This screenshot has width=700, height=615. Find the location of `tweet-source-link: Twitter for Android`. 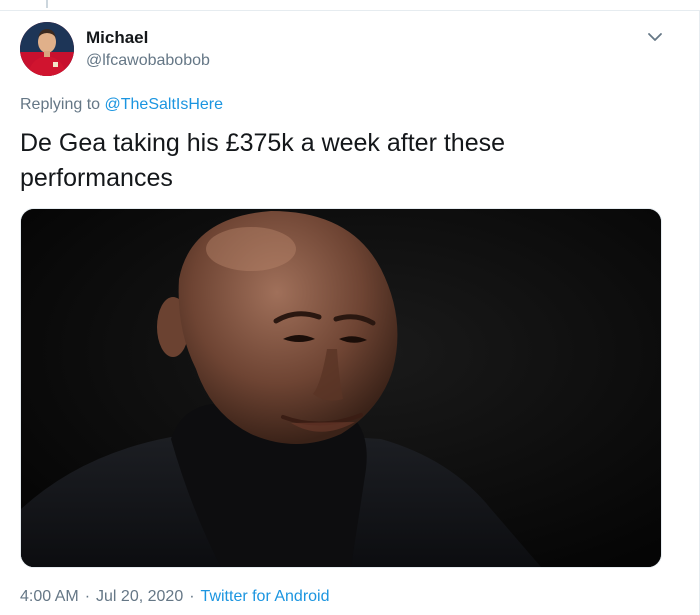

tweet-source-link: Twitter for Android is located at coordinates (265, 596).